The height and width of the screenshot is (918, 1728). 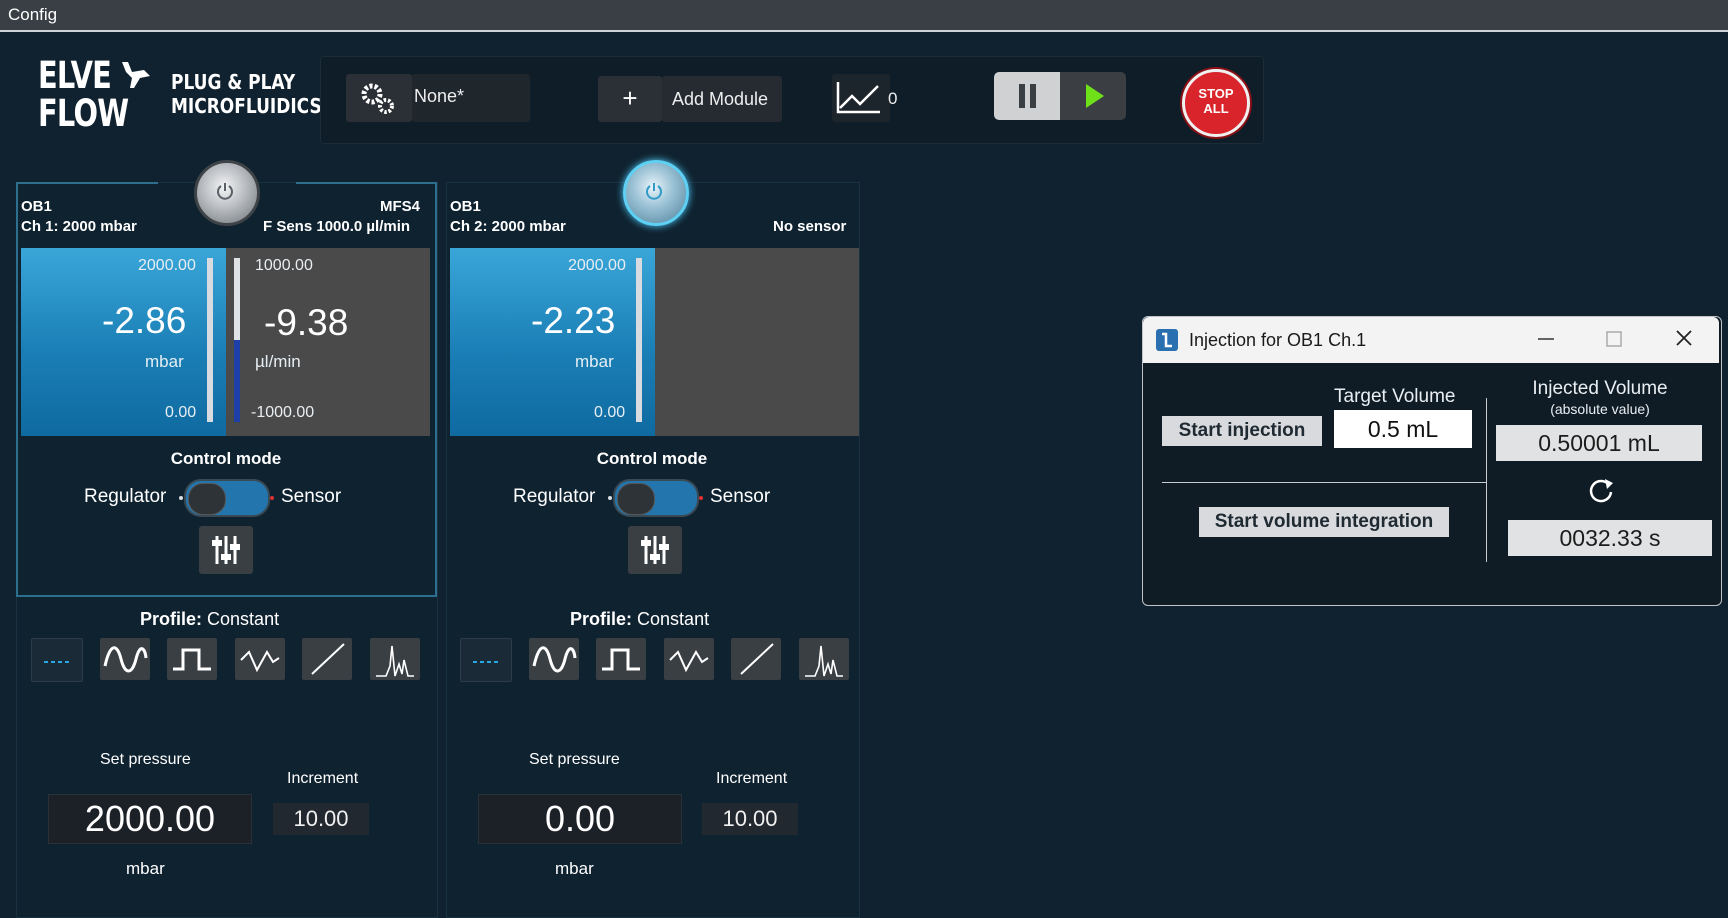 What do you see at coordinates (740, 496) in the screenshot?
I see `ch2-sensor-label: Sensor` at bounding box center [740, 496].